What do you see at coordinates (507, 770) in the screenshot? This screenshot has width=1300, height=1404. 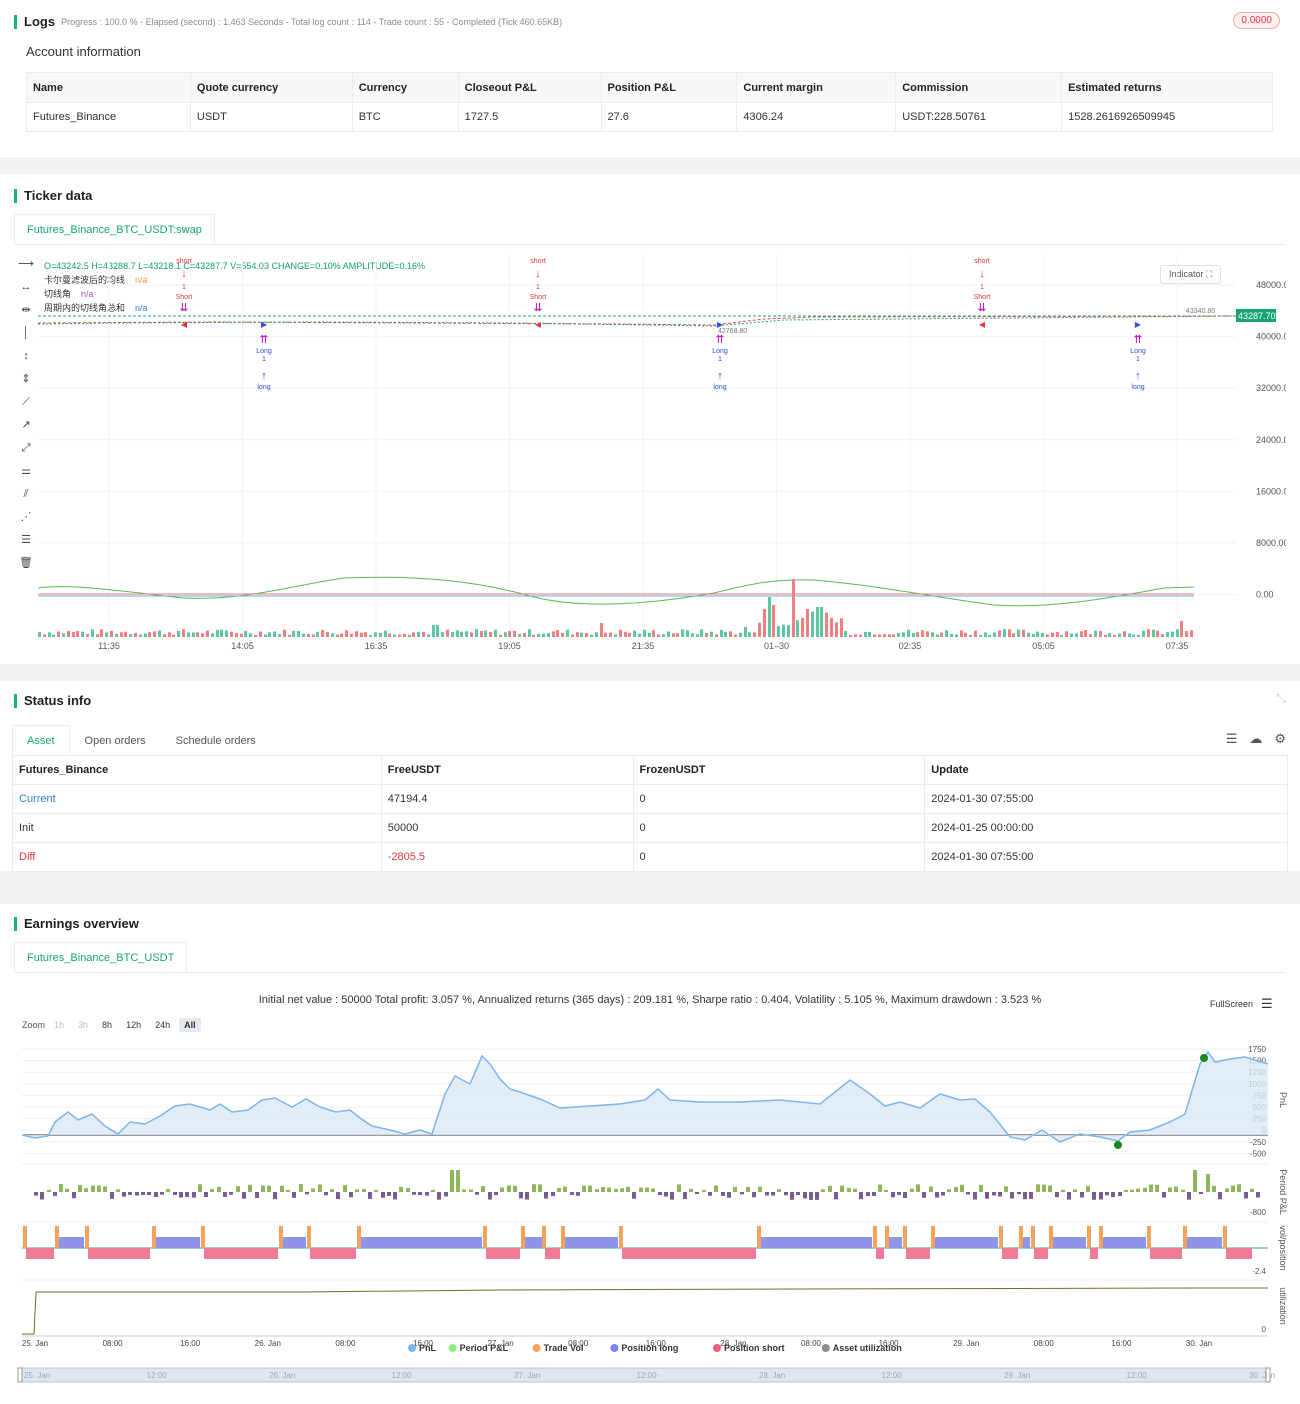 I see `asset-col-header: FreeUSDT` at bounding box center [507, 770].